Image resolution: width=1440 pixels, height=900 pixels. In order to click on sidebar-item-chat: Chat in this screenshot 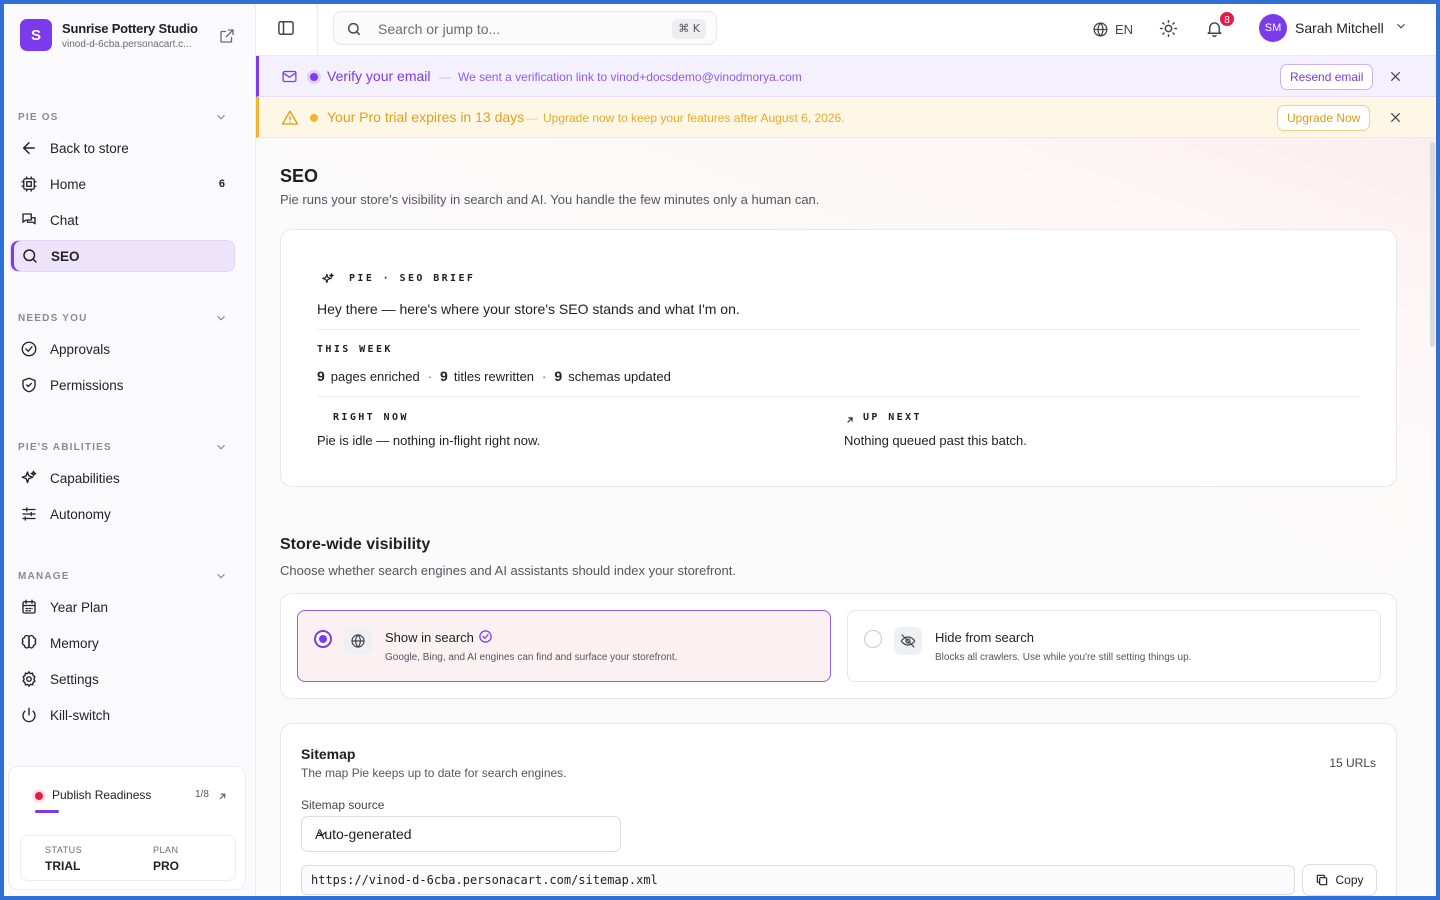, I will do `click(122, 220)`.